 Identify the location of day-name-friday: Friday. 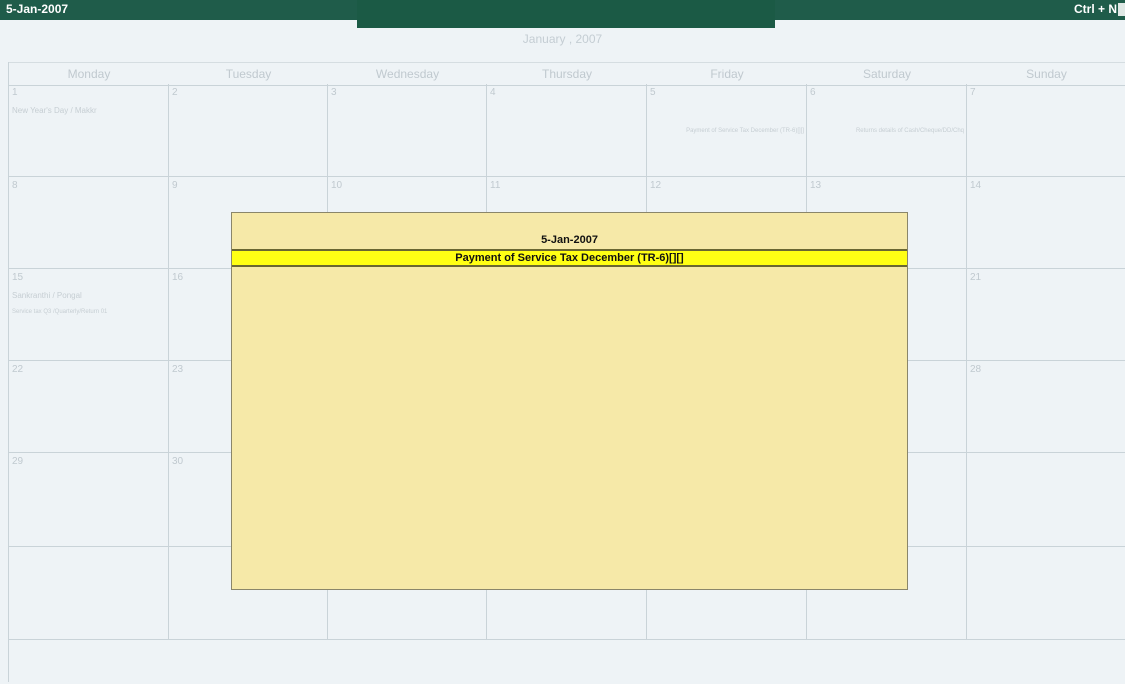
(727, 74).